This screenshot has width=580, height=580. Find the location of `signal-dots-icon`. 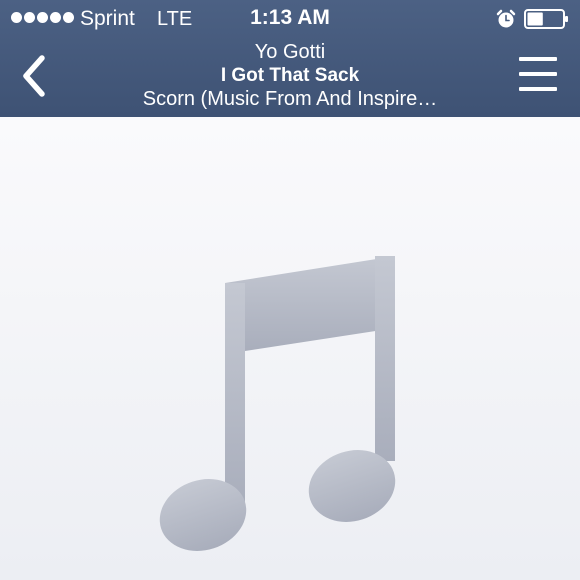

signal-dots-icon is located at coordinates (42, 17).